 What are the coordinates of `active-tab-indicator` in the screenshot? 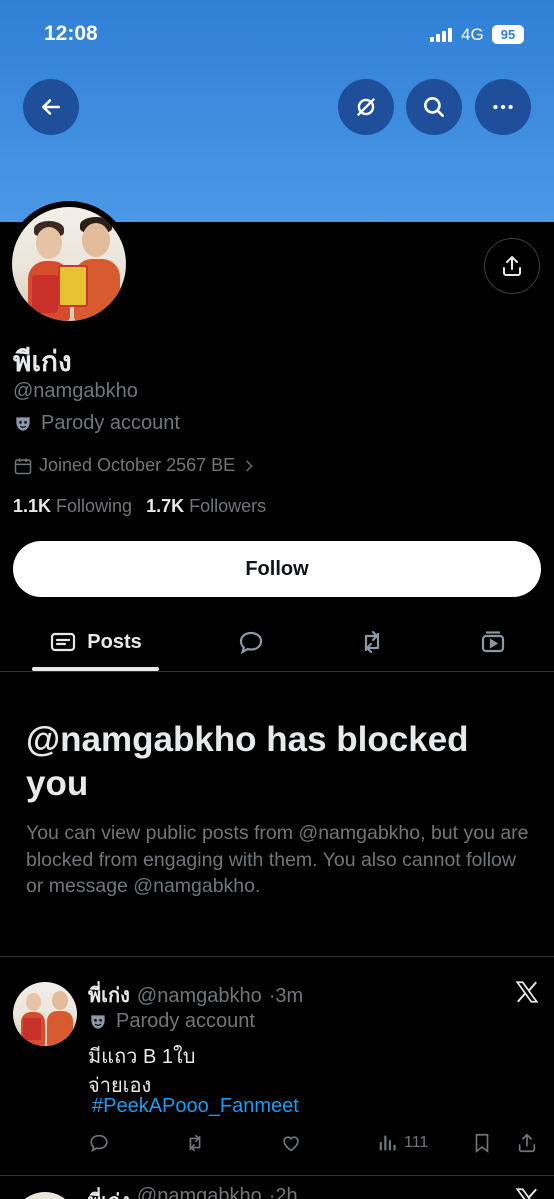 It's located at (95, 669).